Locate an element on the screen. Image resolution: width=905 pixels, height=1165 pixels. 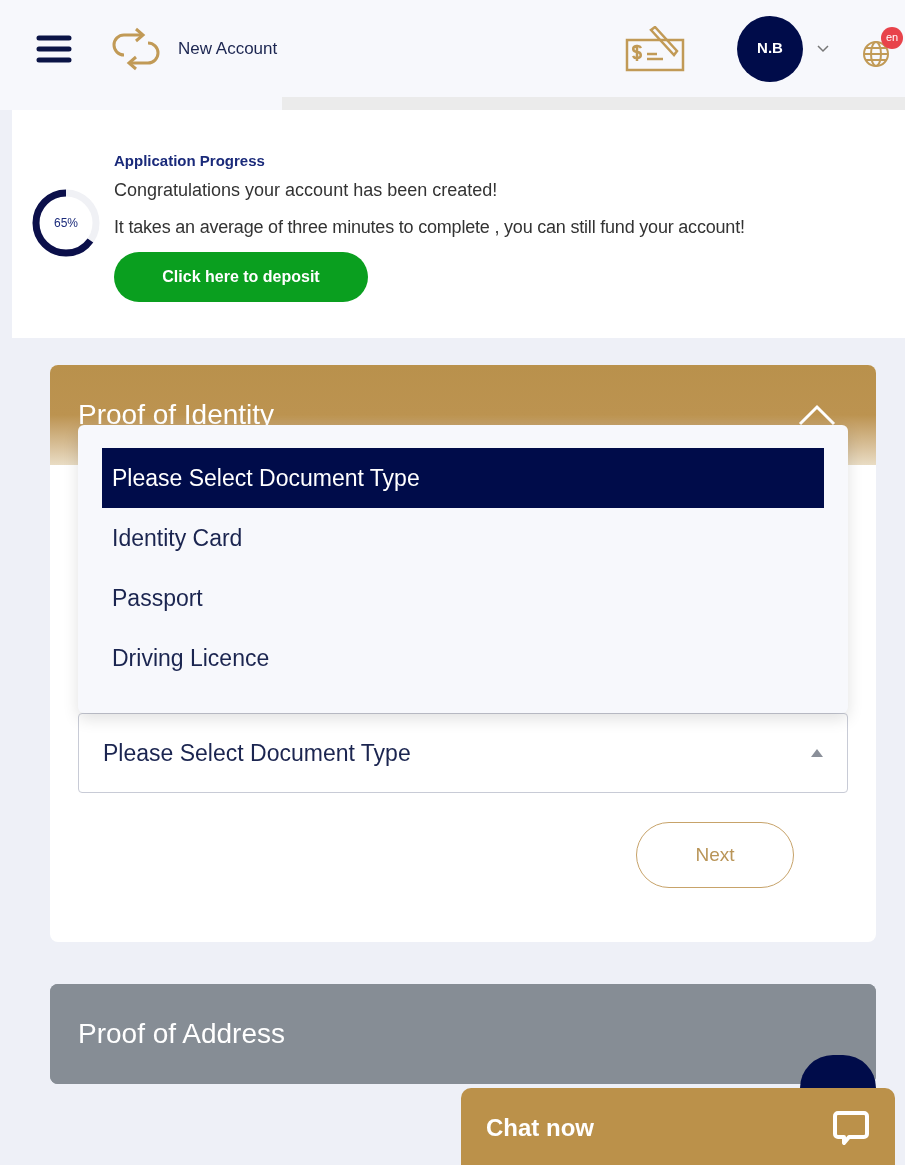
progress-note: It takes an average of three minutes to complete , you can still fund your account! is located at coordinates (429, 227).